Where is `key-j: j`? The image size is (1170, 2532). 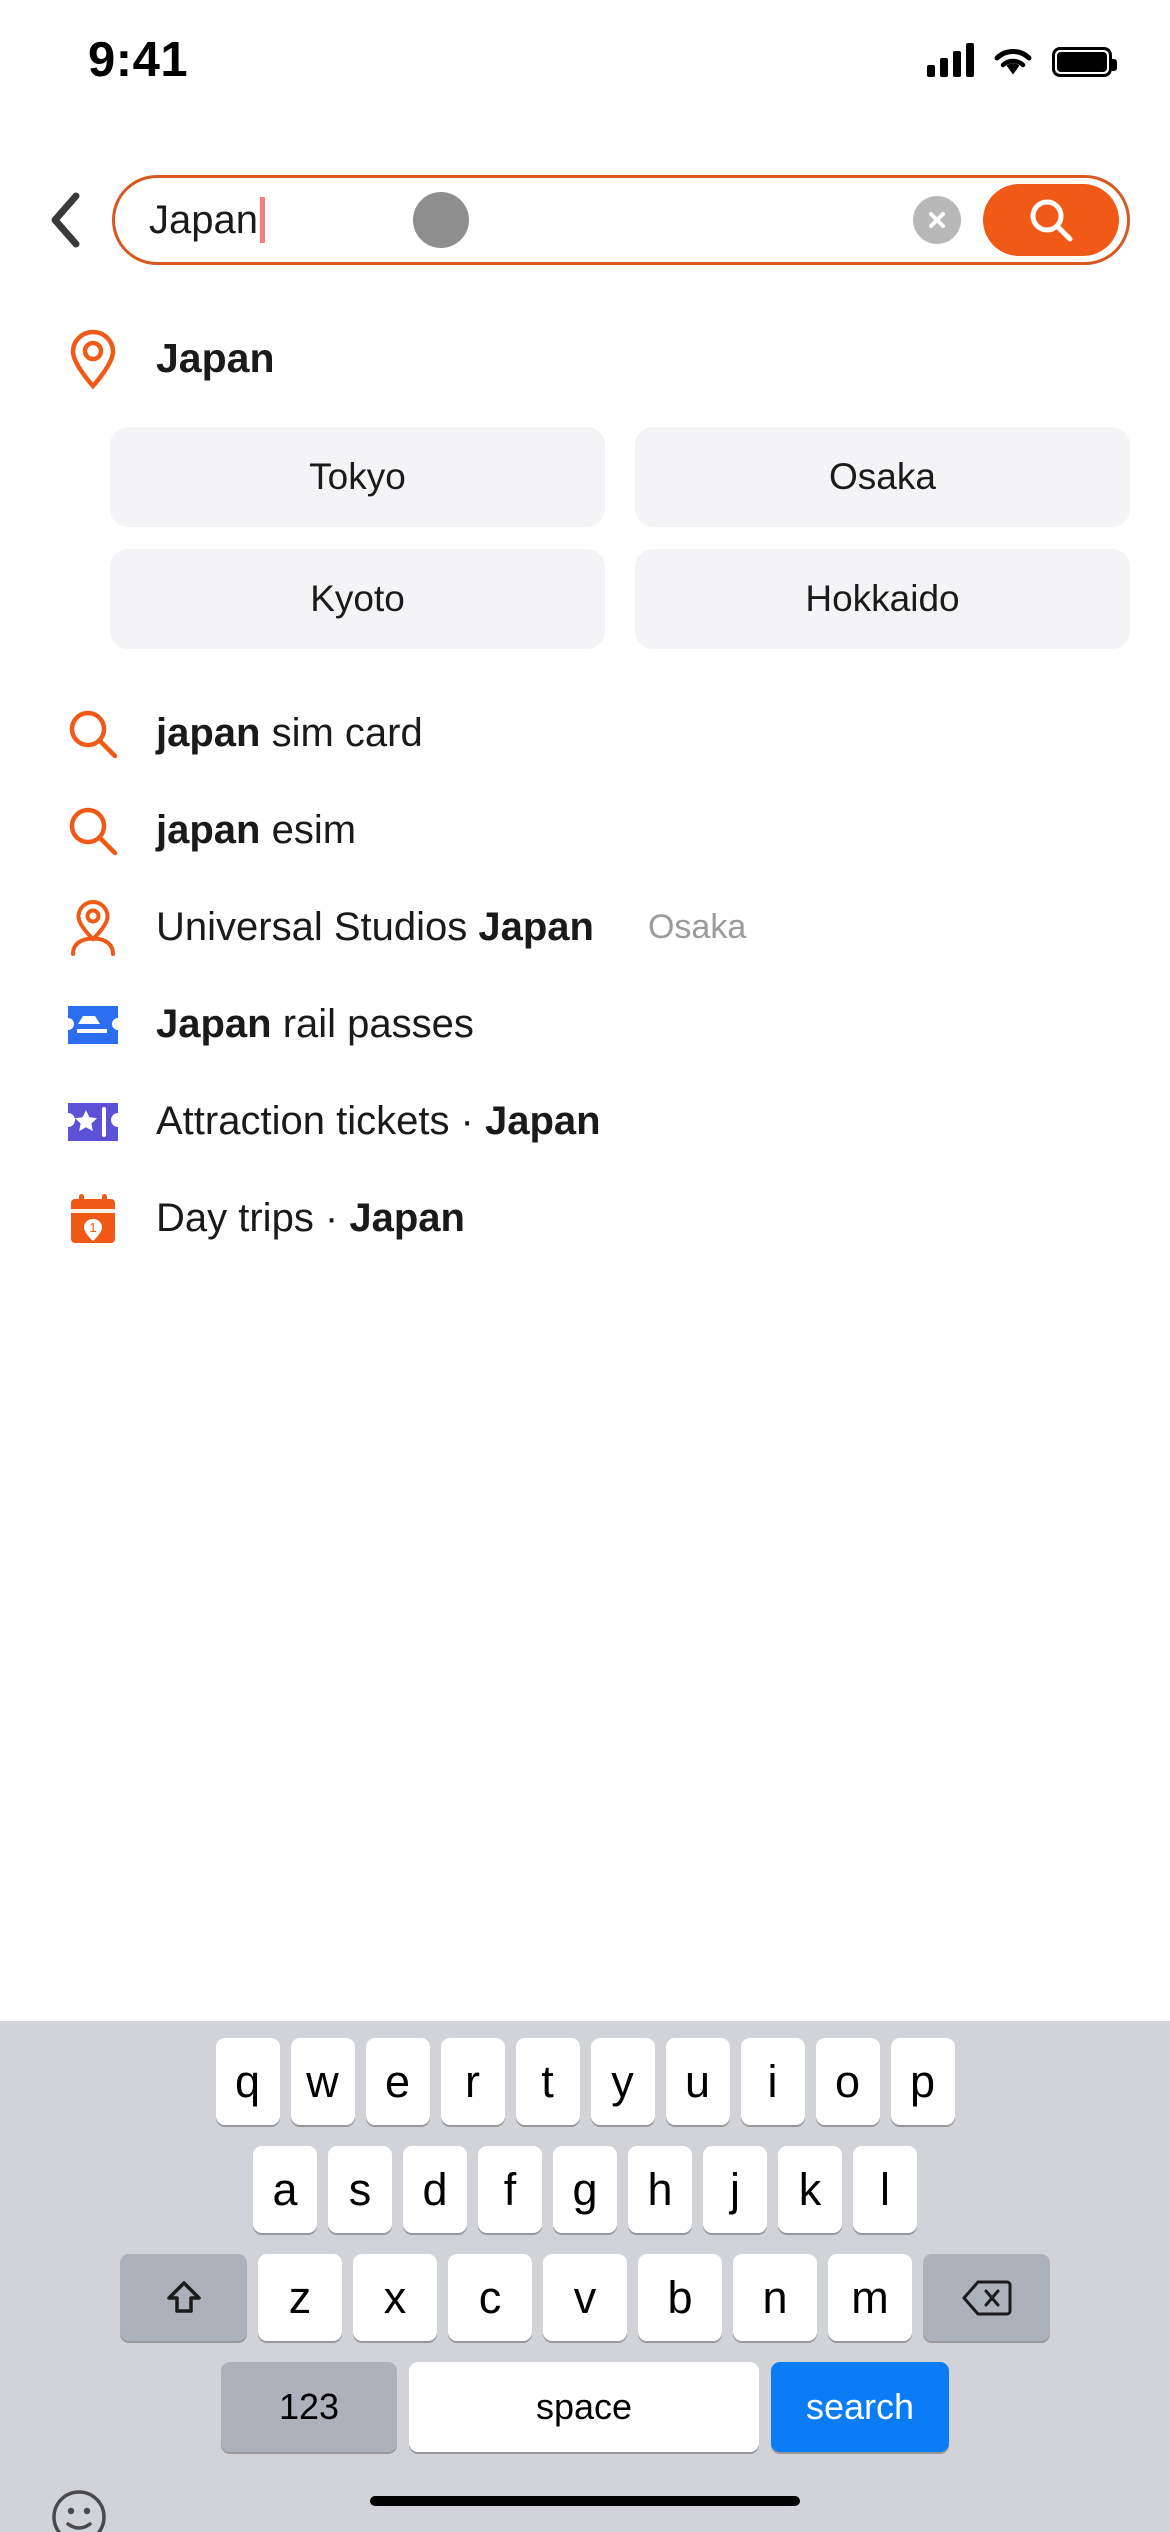 key-j: j is located at coordinates (735, 2189).